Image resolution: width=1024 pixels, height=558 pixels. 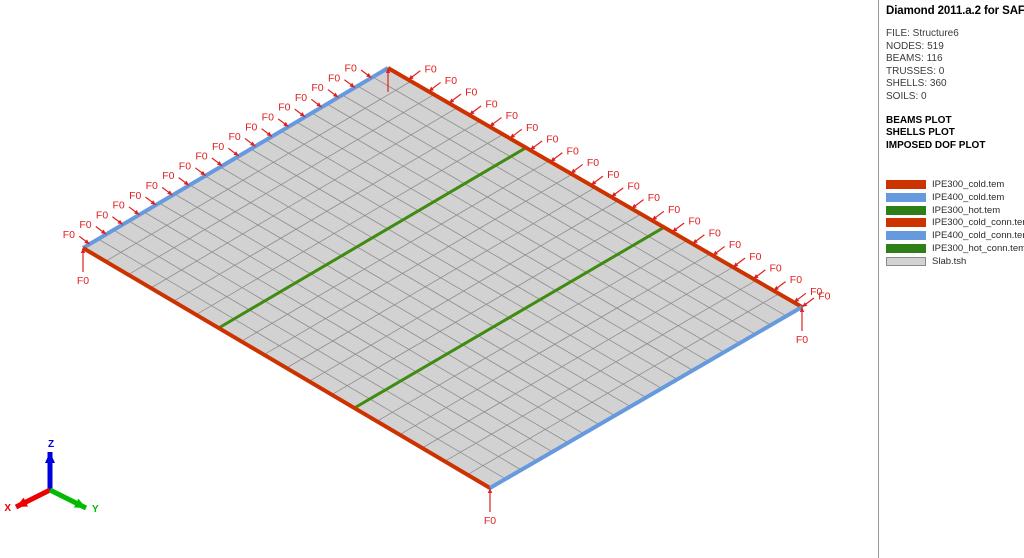 I want to click on legend-row: IPE300_hot_conn.tem, so click(x=955, y=248).